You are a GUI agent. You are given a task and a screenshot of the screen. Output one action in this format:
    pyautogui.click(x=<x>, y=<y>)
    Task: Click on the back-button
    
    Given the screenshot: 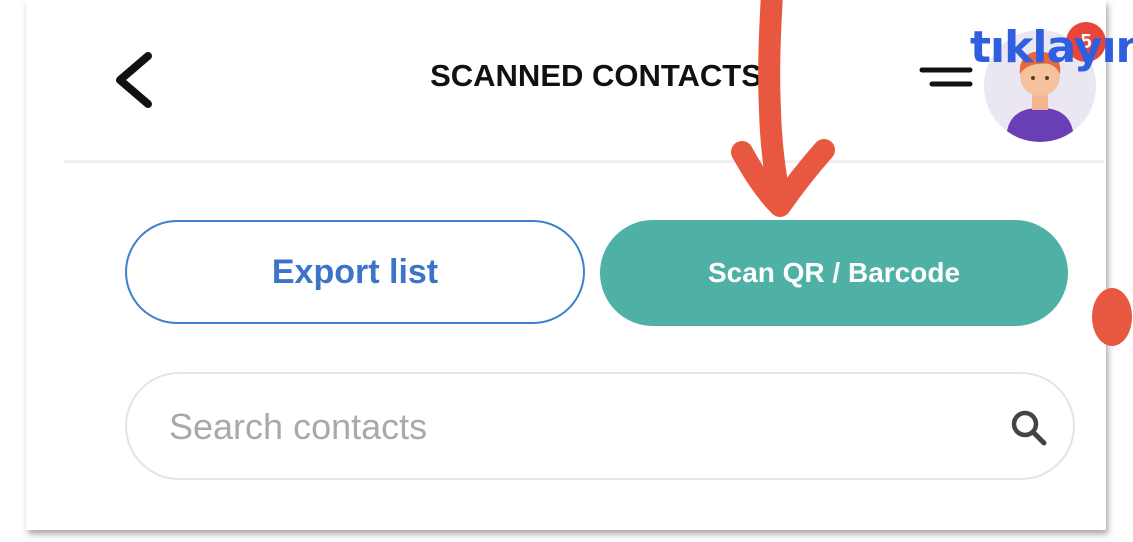 What is the action you would take?
    pyautogui.click(x=136, y=80)
    